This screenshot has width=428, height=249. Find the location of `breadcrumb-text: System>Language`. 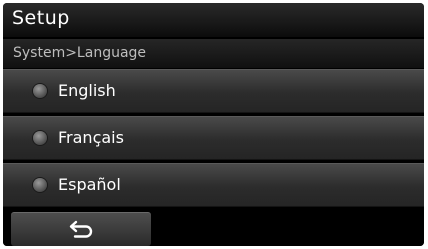

breadcrumb-text: System>Language is located at coordinates (80, 53).